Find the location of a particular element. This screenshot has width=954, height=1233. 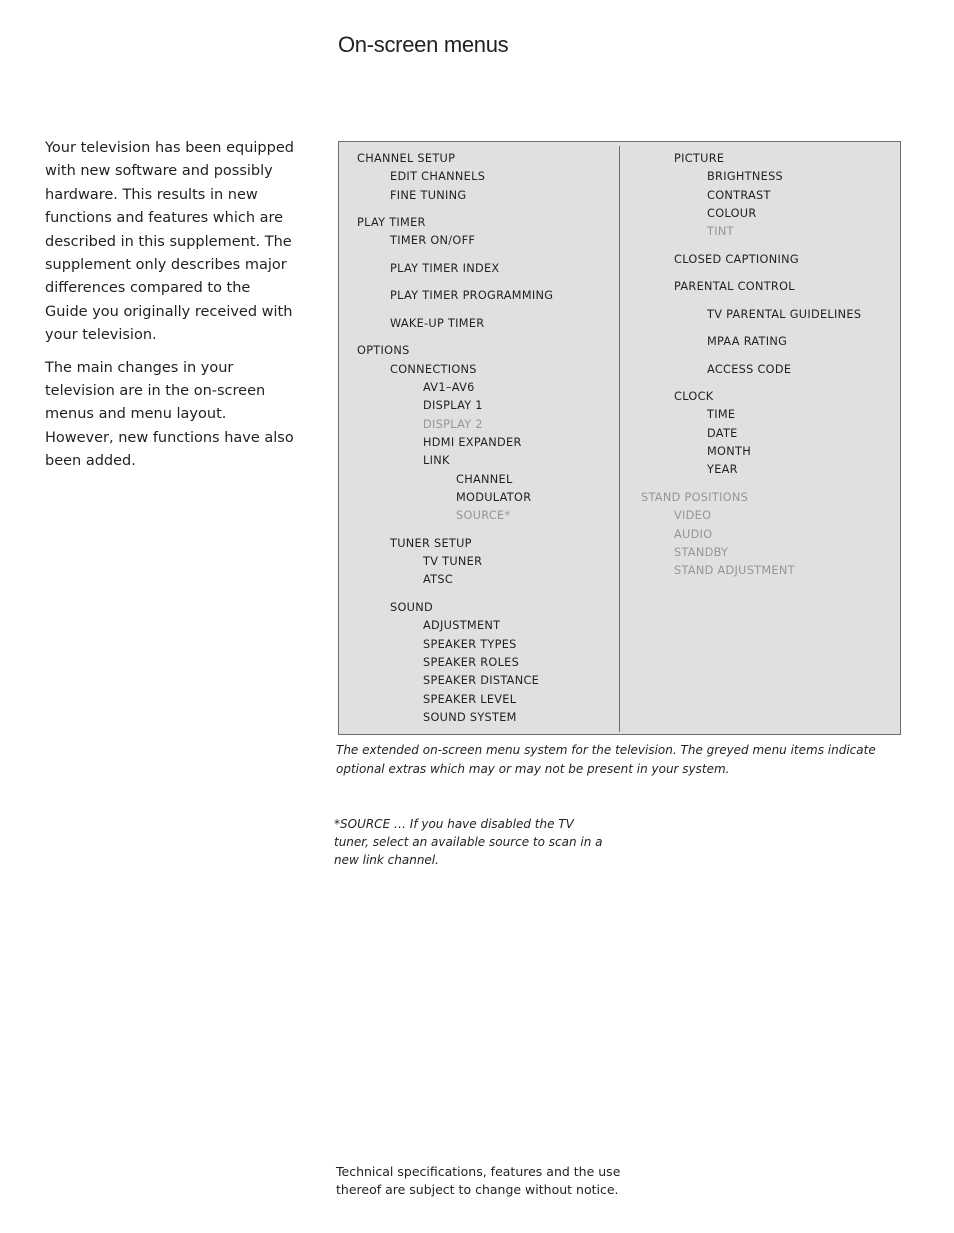

menu-item-right: TV PARENTAL GUIDELINES is located at coordinates (784, 314).